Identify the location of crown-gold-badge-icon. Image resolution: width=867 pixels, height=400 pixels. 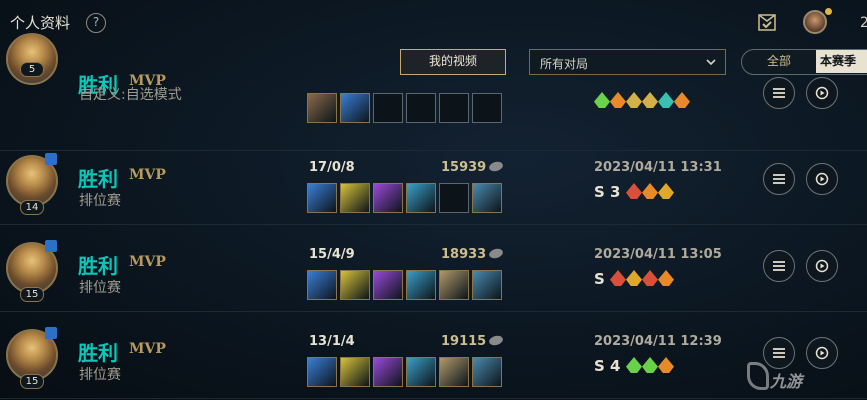
(634, 278).